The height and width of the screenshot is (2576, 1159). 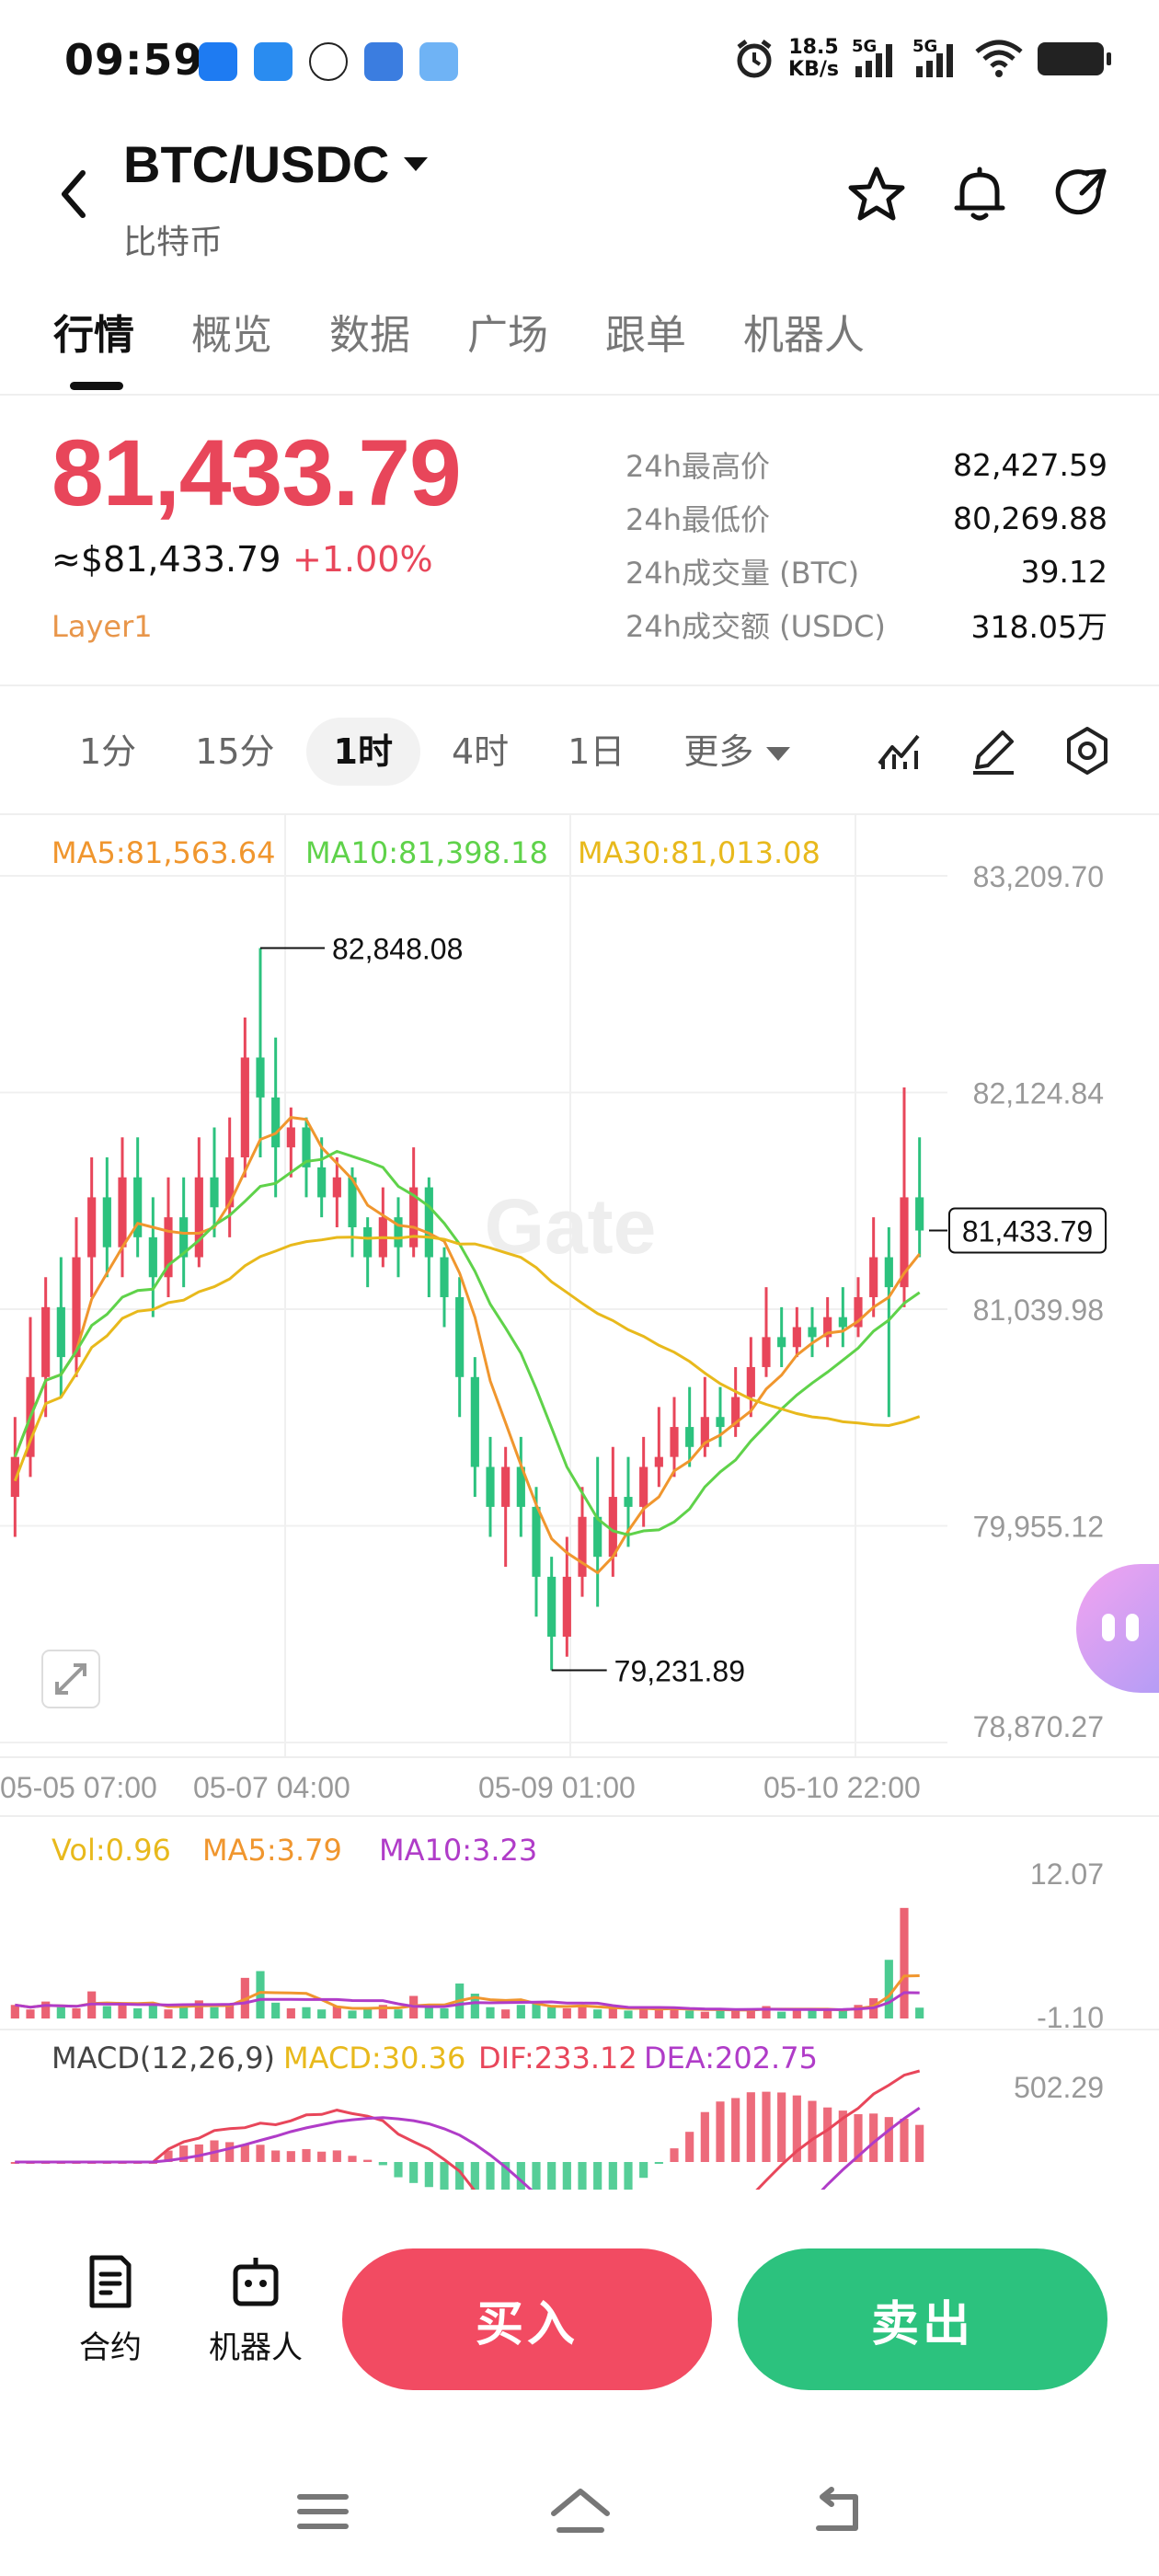 I want to click on menu-icon, so click(x=323, y=2511).